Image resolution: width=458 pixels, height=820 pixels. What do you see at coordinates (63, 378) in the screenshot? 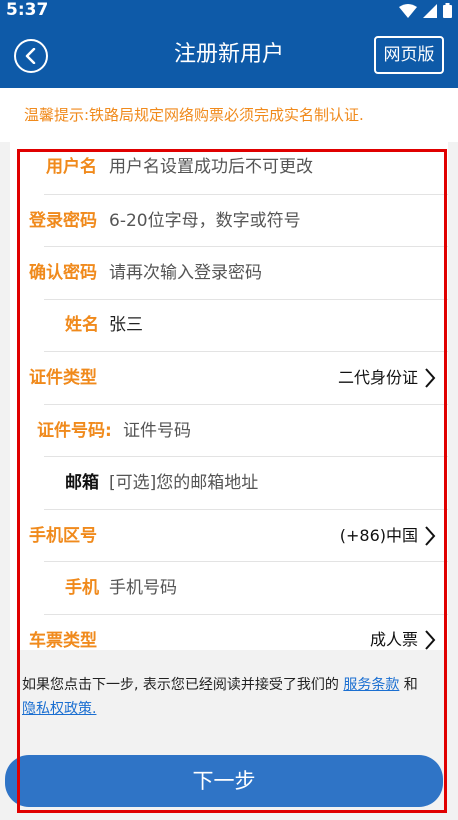
I see `id-type-label: 证件类型` at bounding box center [63, 378].